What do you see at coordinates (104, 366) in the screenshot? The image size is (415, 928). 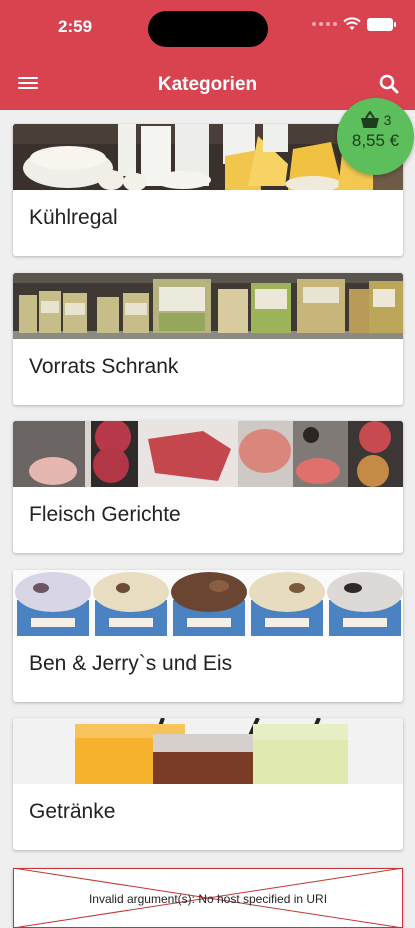 I see `category-label: Vorrats Schrank` at bounding box center [104, 366].